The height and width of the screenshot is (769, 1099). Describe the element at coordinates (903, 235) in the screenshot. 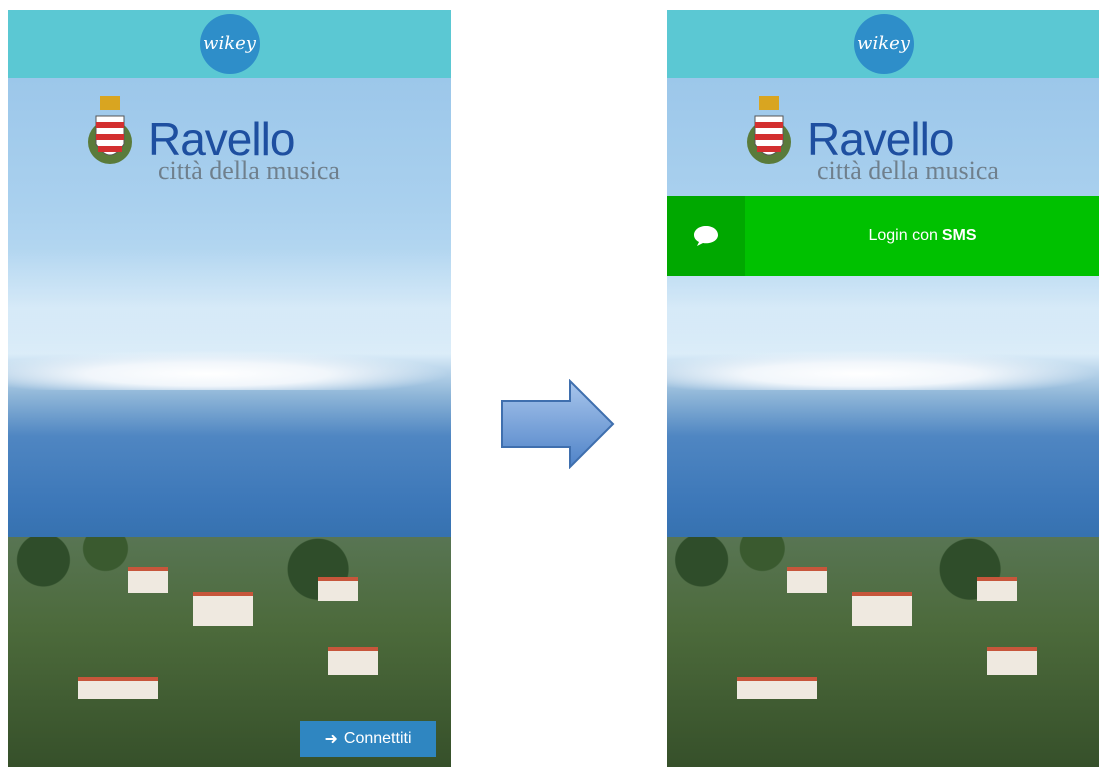

I see `sms-login-prefix: Login con` at that location.